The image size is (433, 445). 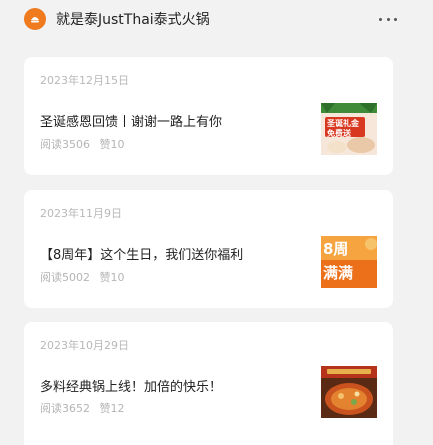 What do you see at coordinates (65, 408) in the screenshot?
I see `read-count: 阅读3652` at bounding box center [65, 408].